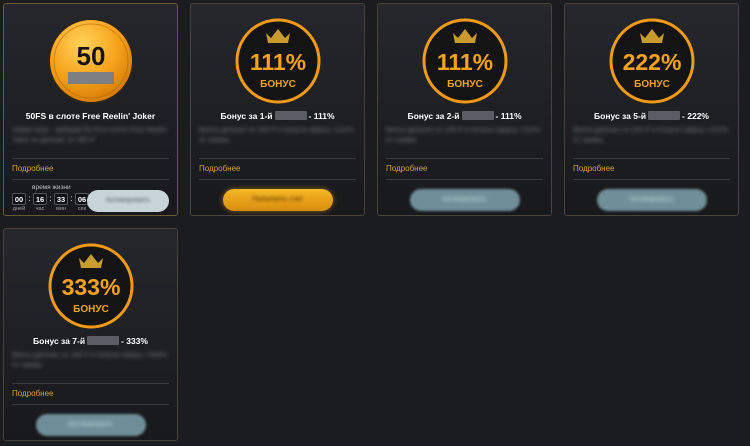 This screenshot has width=750, height=446. What do you see at coordinates (19, 209) in the screenshot?
I see `timer-days-unit: дней` at bounding box center [19, 209].